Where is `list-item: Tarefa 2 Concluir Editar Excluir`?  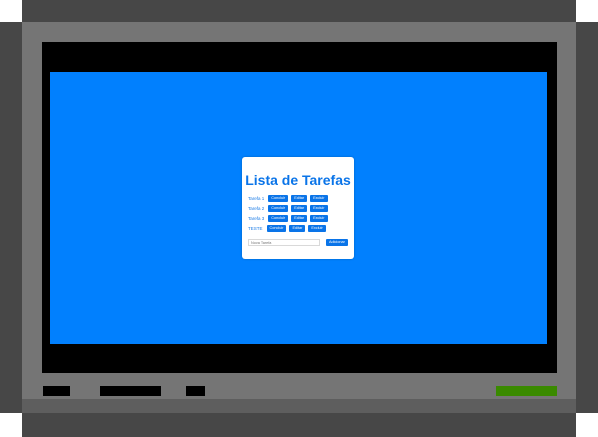
list-item: Tarefa 2 Concluir Editar Excluir is located at coordinates (288, 208).